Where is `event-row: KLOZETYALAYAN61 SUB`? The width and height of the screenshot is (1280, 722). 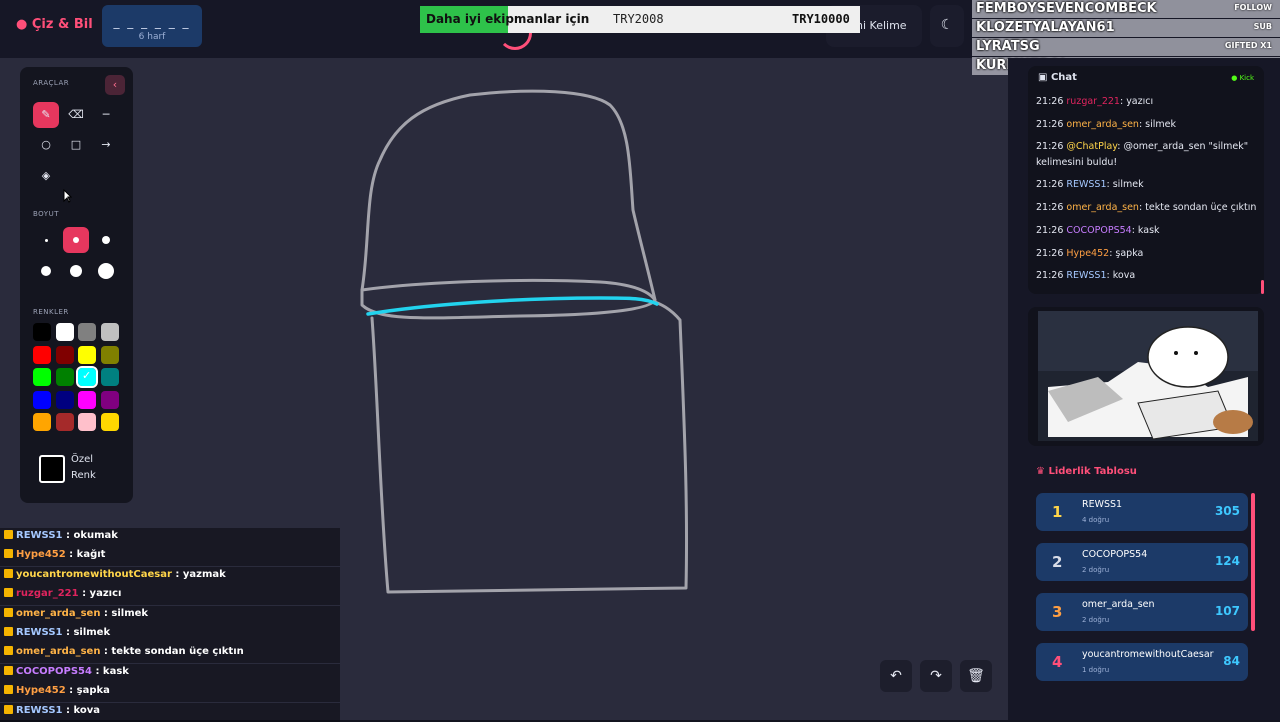 event-row: KLOZETYALAYAN61 SUB is located at coordinates (1126, 28).